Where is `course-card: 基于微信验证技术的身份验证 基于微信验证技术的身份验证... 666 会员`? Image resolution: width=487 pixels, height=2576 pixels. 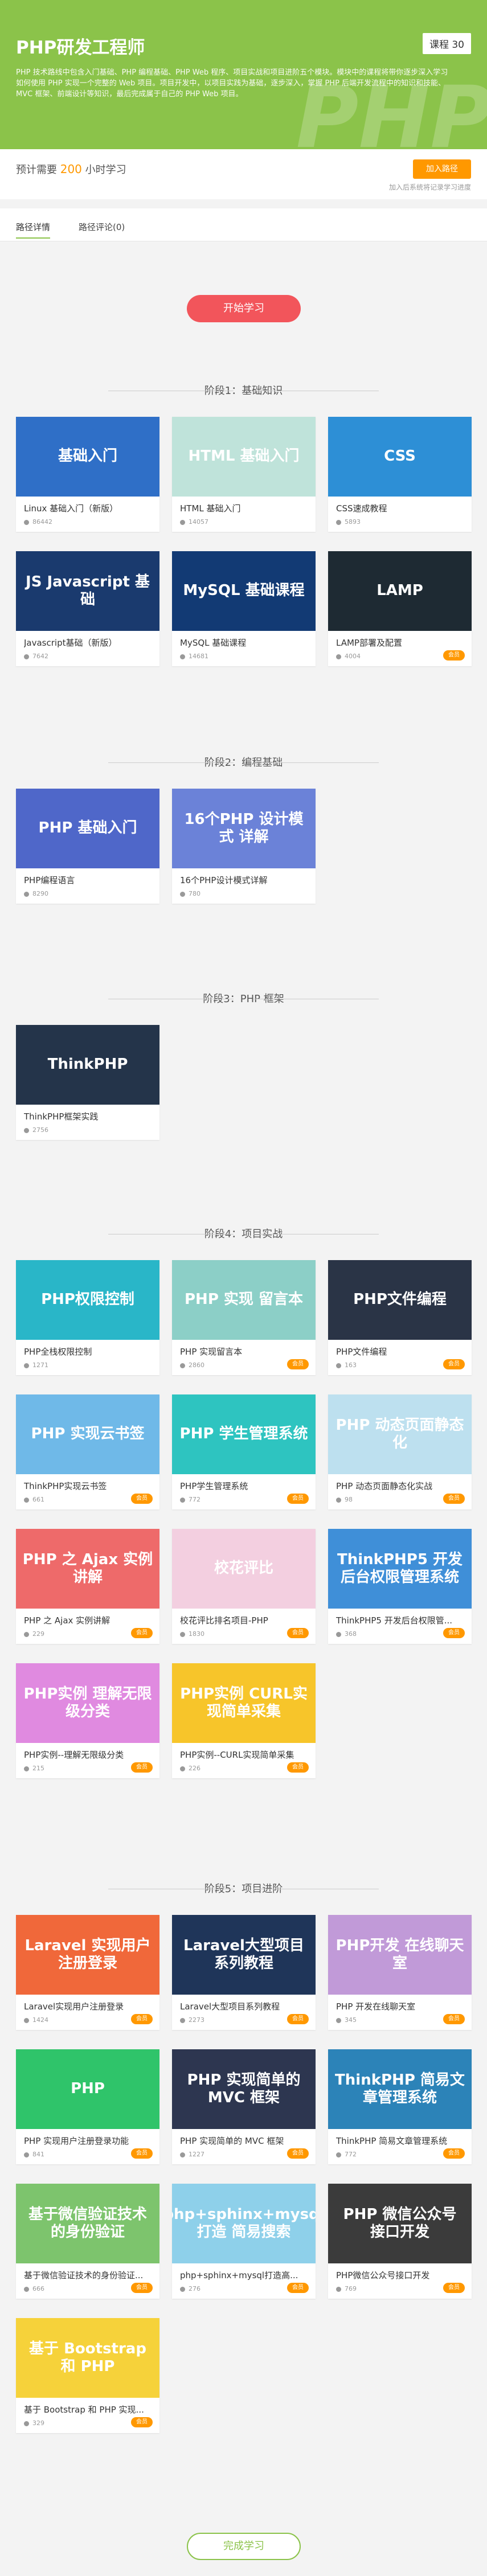
course-card: 基于微信验证技术的身份验证 基于微信验证技术的身份验证... 666 会员 is located at coordinates (87, 2241).